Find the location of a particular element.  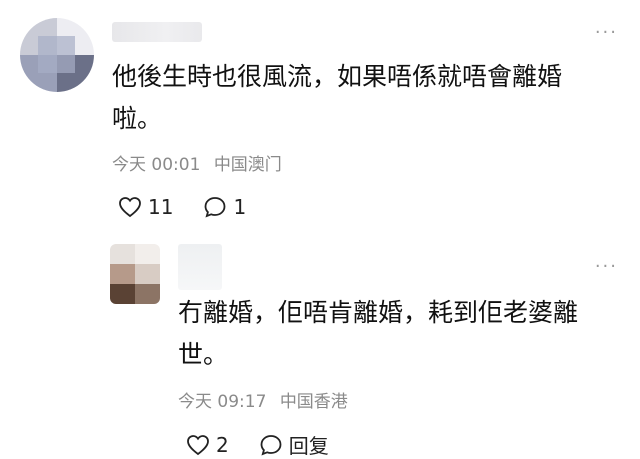

comment-text: 冇離婚，佢唔肯離婚，耗到佢老婆離 世。 is located at coordinates (398, 334).